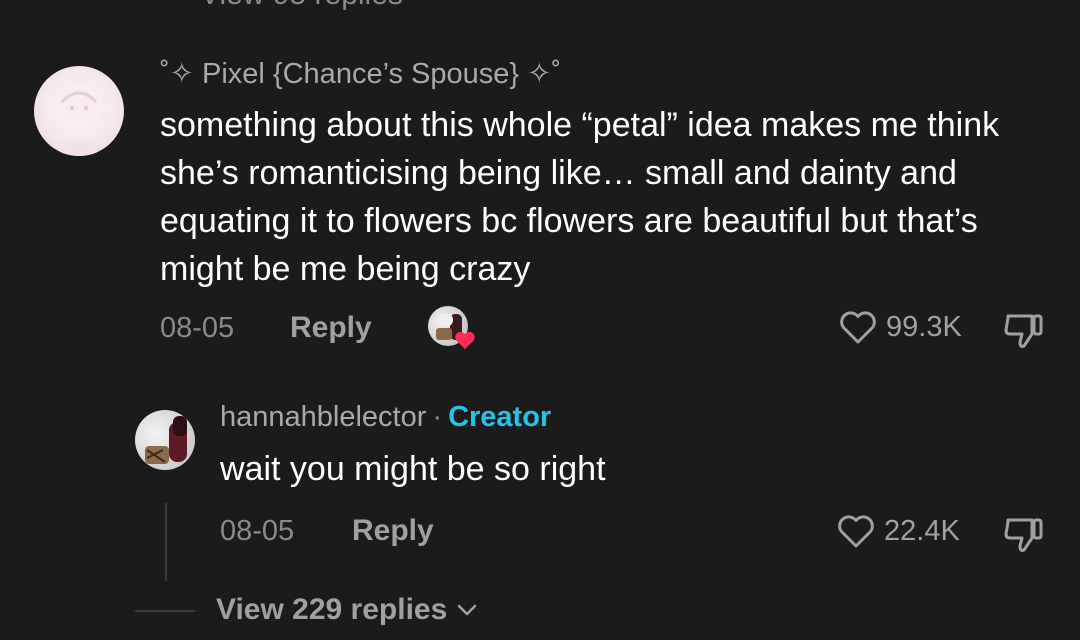  I want to click on replies-divider, so click(165, 611).